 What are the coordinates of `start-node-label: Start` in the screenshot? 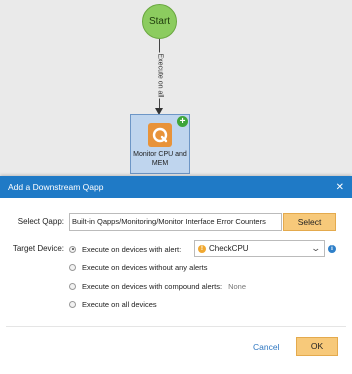 It's located at (159, 21).